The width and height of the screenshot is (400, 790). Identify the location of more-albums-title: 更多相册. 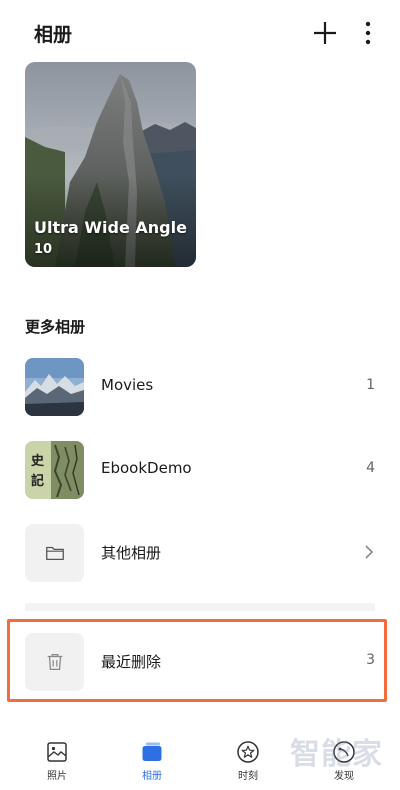
(55, 327).